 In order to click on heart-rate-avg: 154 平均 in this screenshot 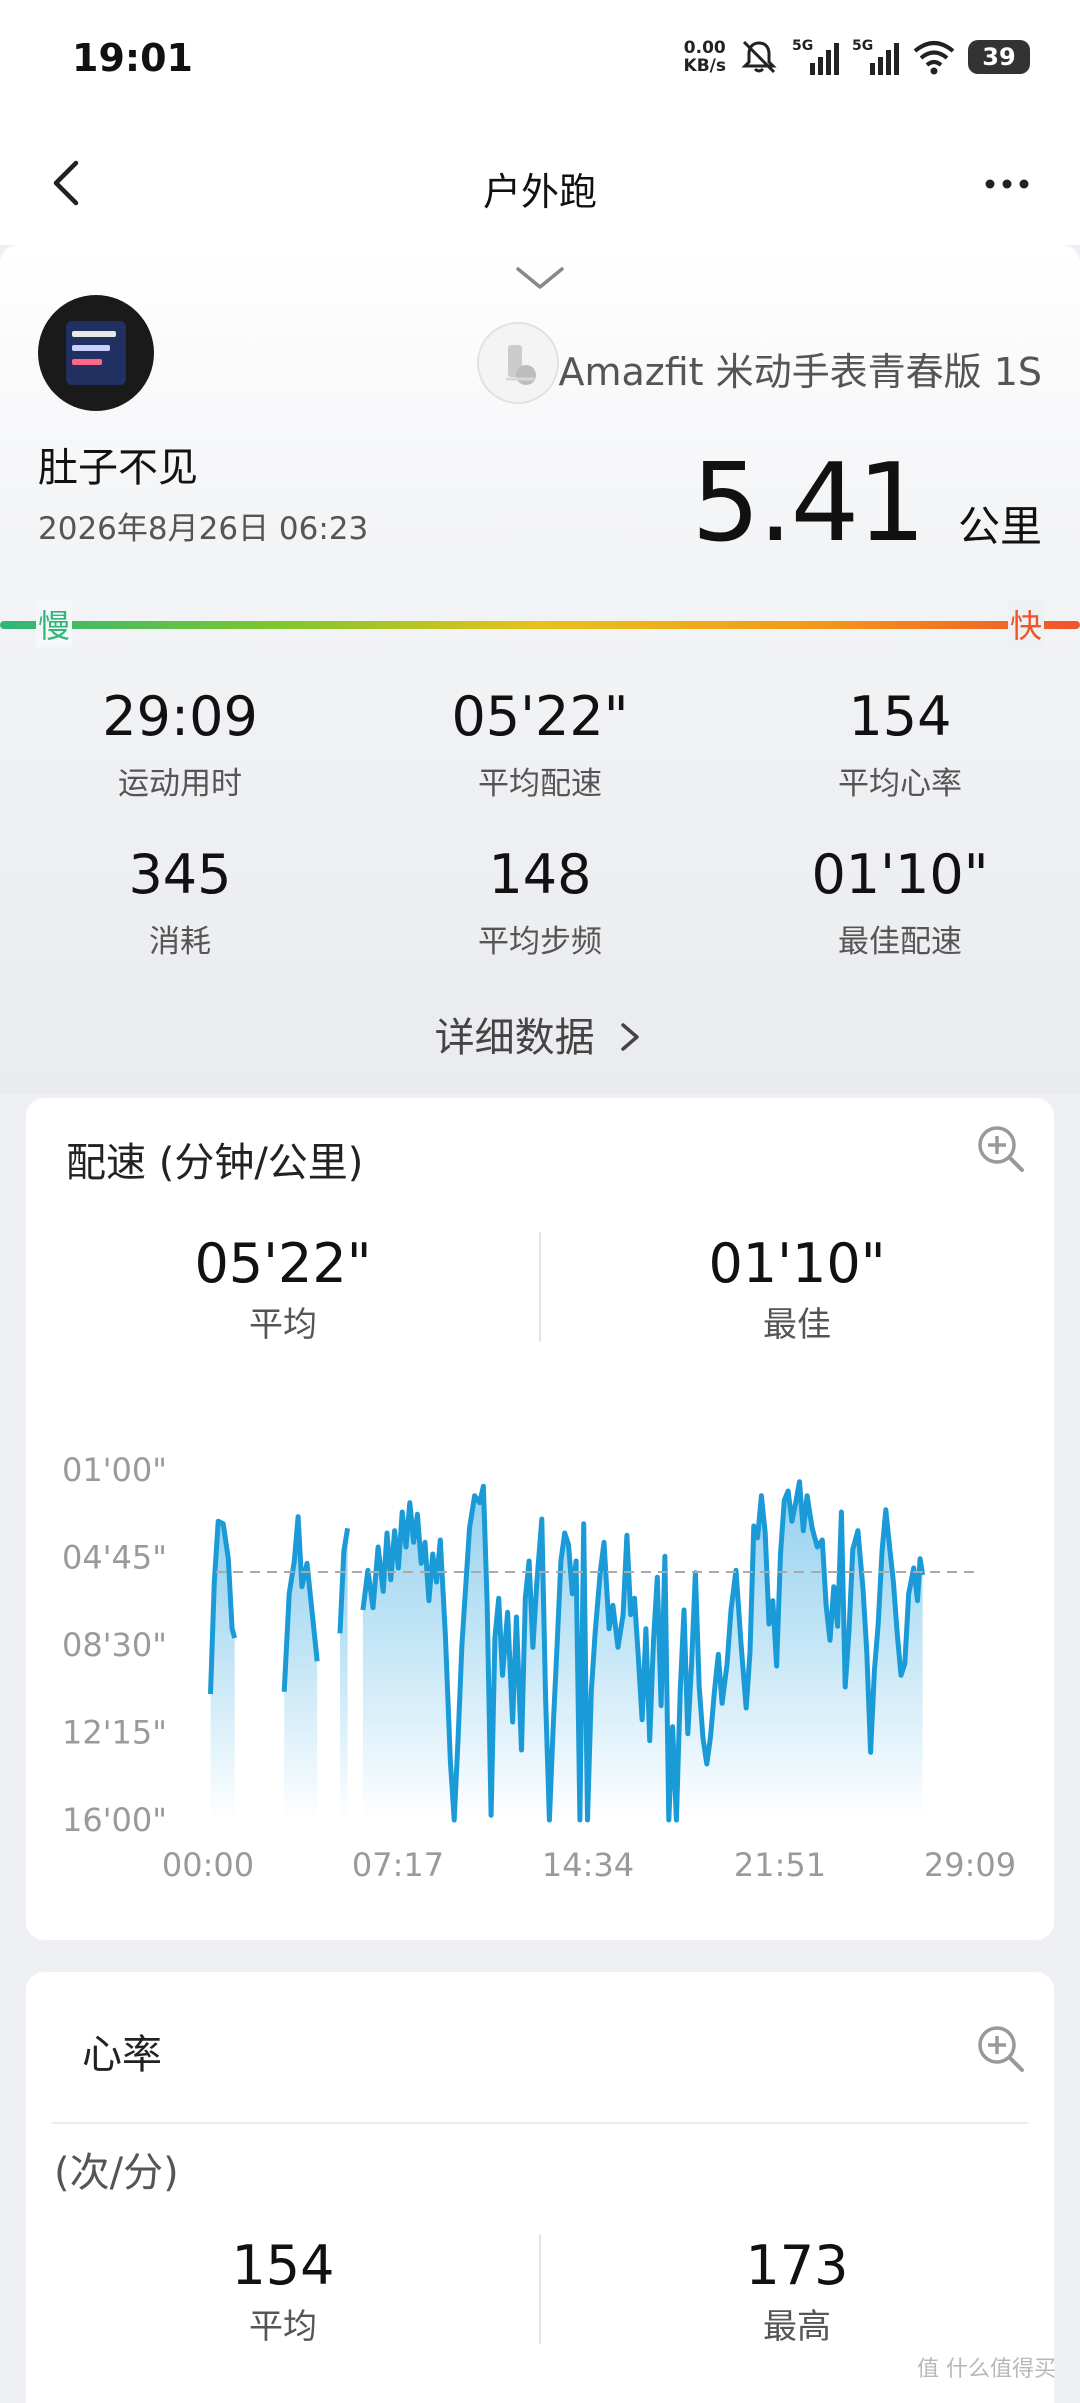, I will do `click(283, 2291)`.